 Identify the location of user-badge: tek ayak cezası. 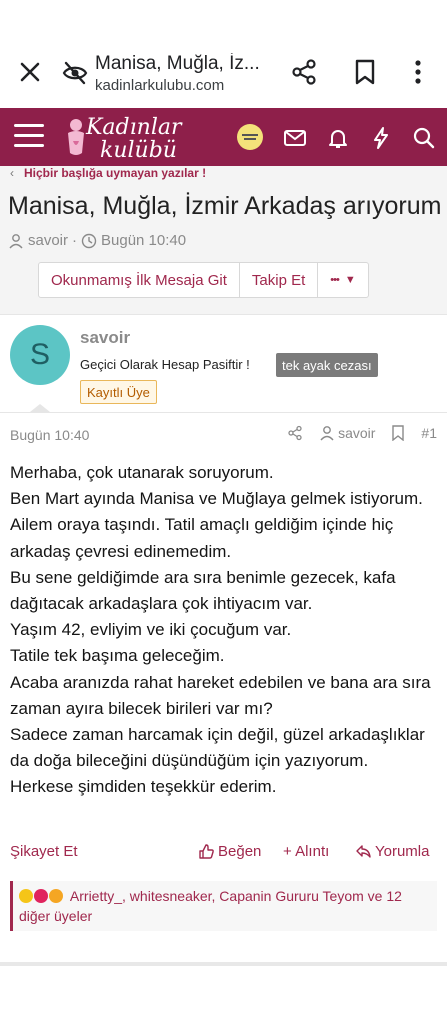
(327, 365).